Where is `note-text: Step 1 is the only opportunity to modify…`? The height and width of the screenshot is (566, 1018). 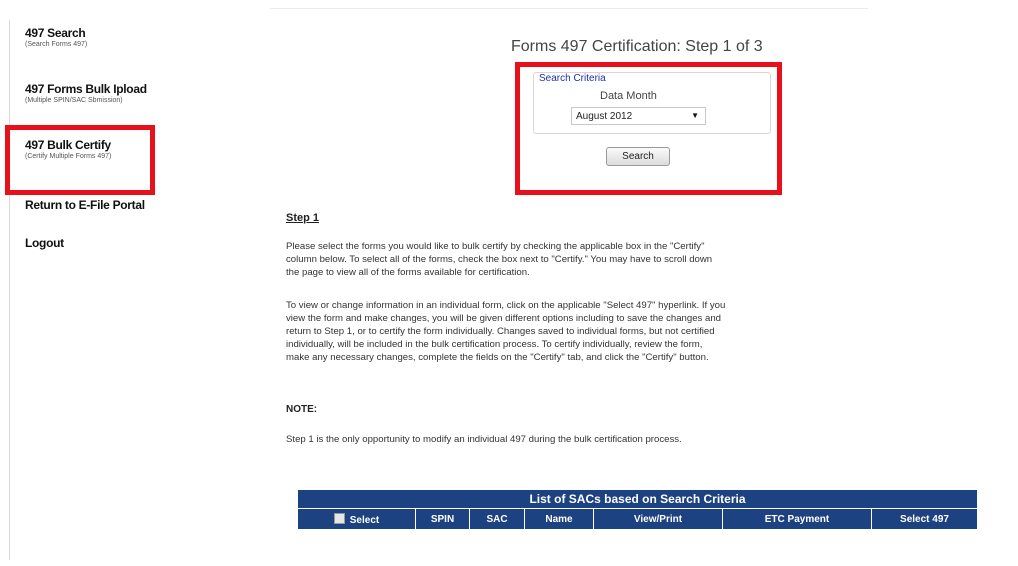 note-text: Step 1 is the only opportunity to modify… is located at coordinates (484, 439).